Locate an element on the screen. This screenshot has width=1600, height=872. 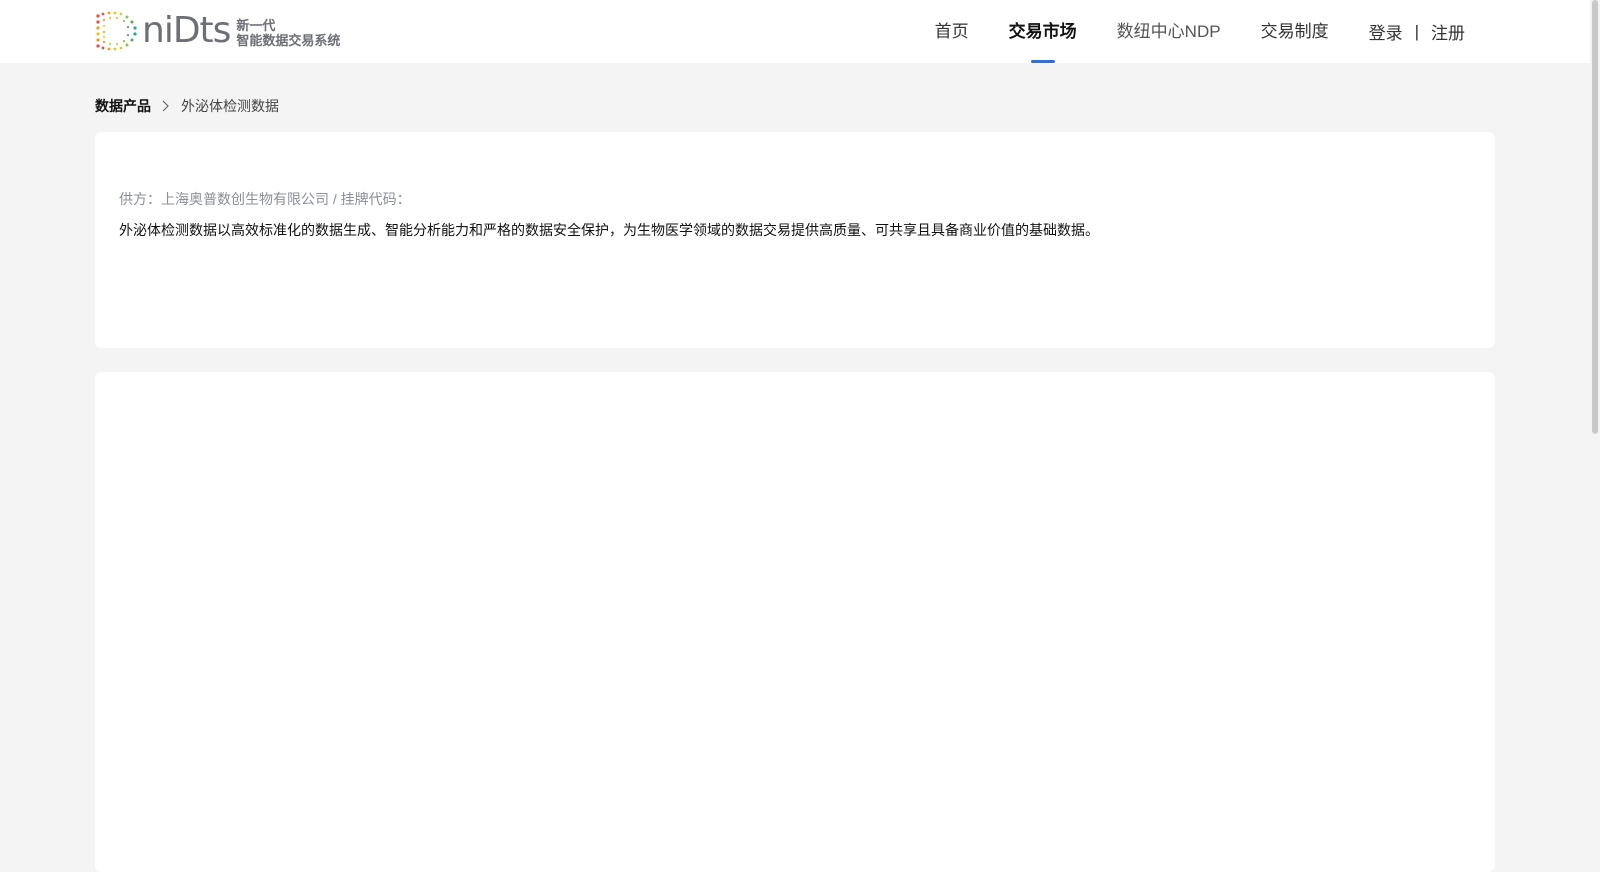
main-nav: 首页 交易市场 数纽中心NDP 交易制度 登录 | 注册 is located at coordinates (1180, 31).